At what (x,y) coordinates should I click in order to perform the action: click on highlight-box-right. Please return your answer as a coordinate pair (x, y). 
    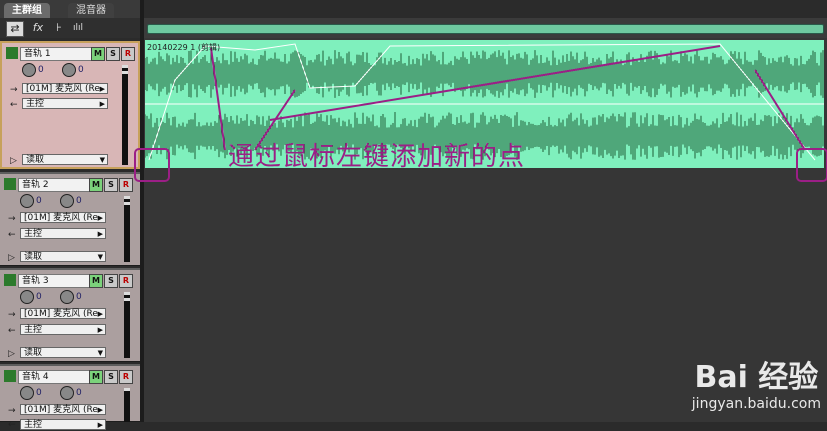
    Looking at the image, I should click on (811, 165).